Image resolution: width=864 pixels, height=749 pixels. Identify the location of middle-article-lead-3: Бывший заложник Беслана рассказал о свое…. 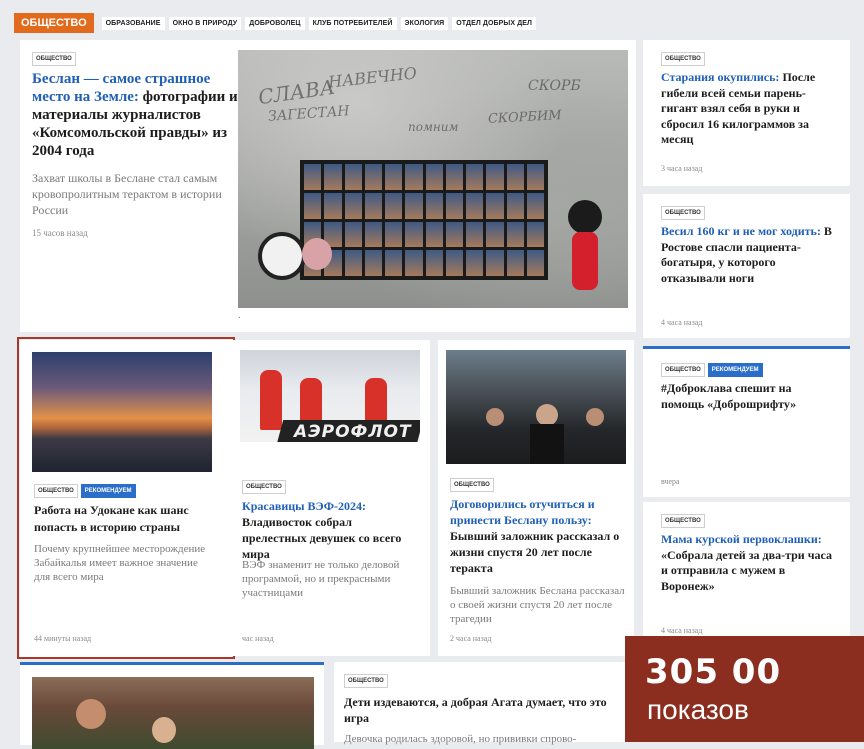
(537, 605).